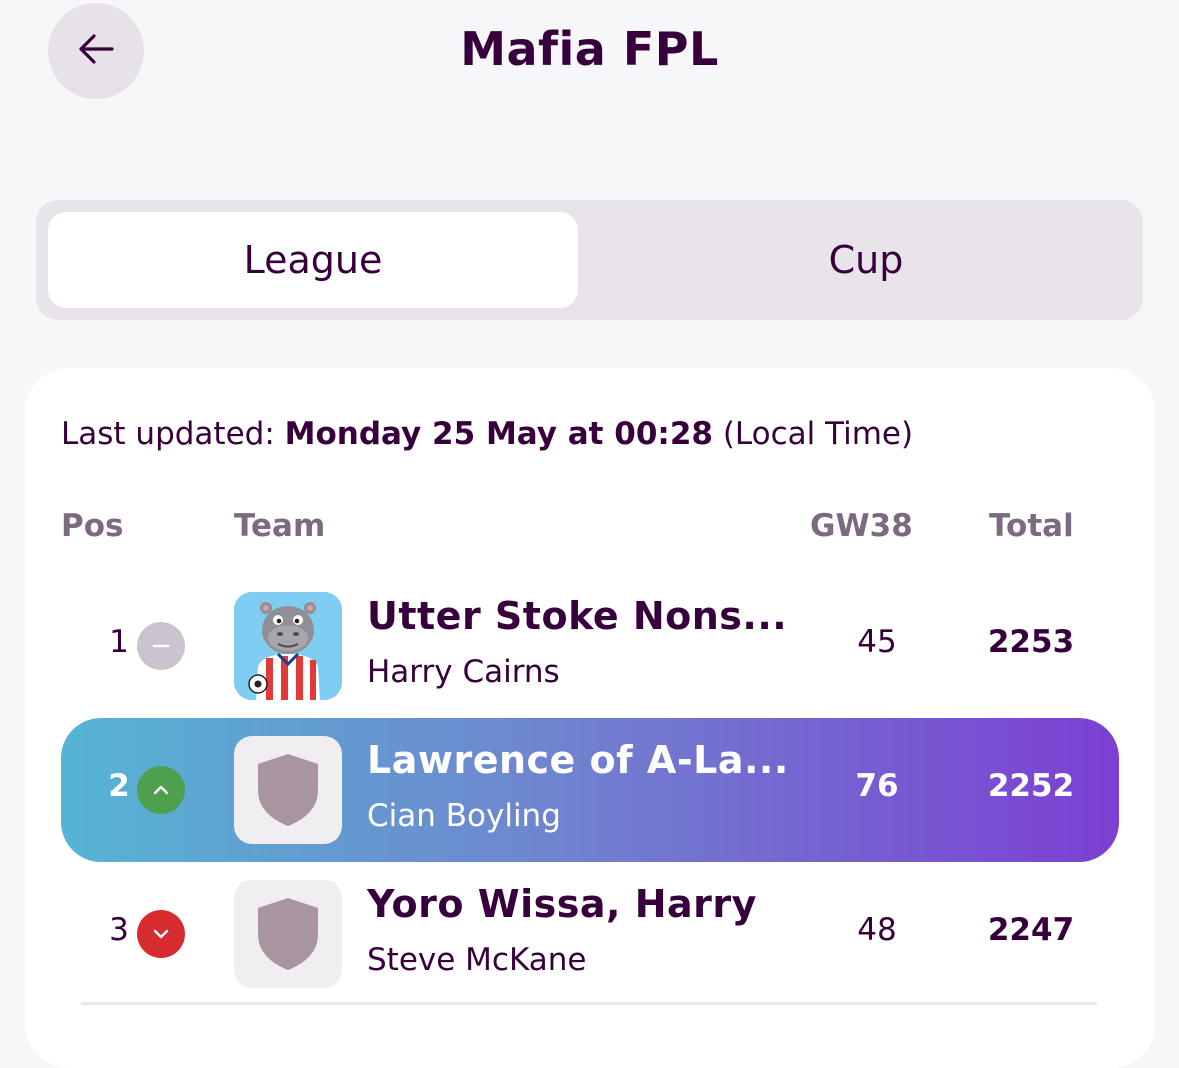 Image resolution: width=1179 pixels, height=1068 pixels. Describe the element at coordinates (119, 786) in the screenshot. I see `row-position: 2` at that location.